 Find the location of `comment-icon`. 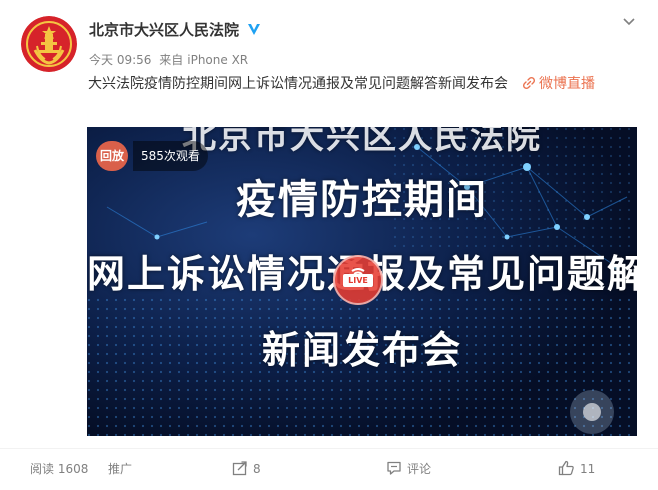

comment-icon is located at coordinates (394, 468).